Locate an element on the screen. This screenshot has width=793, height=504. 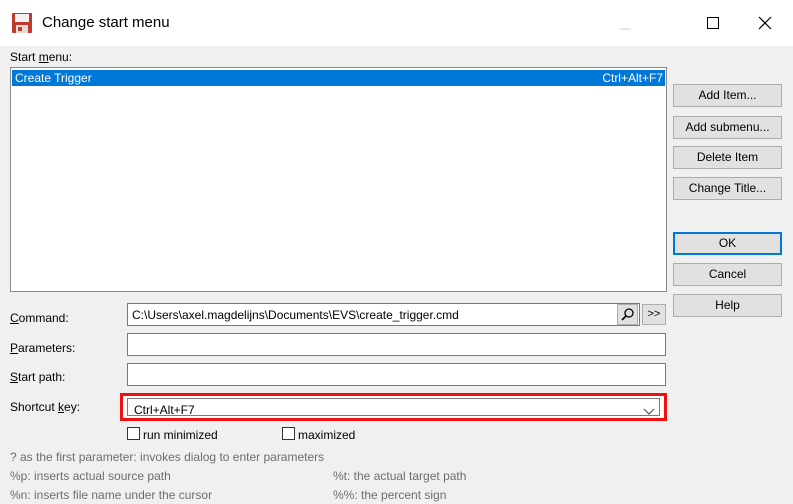
delete-item-button: Delete Item is located at coordinates (727, 157).